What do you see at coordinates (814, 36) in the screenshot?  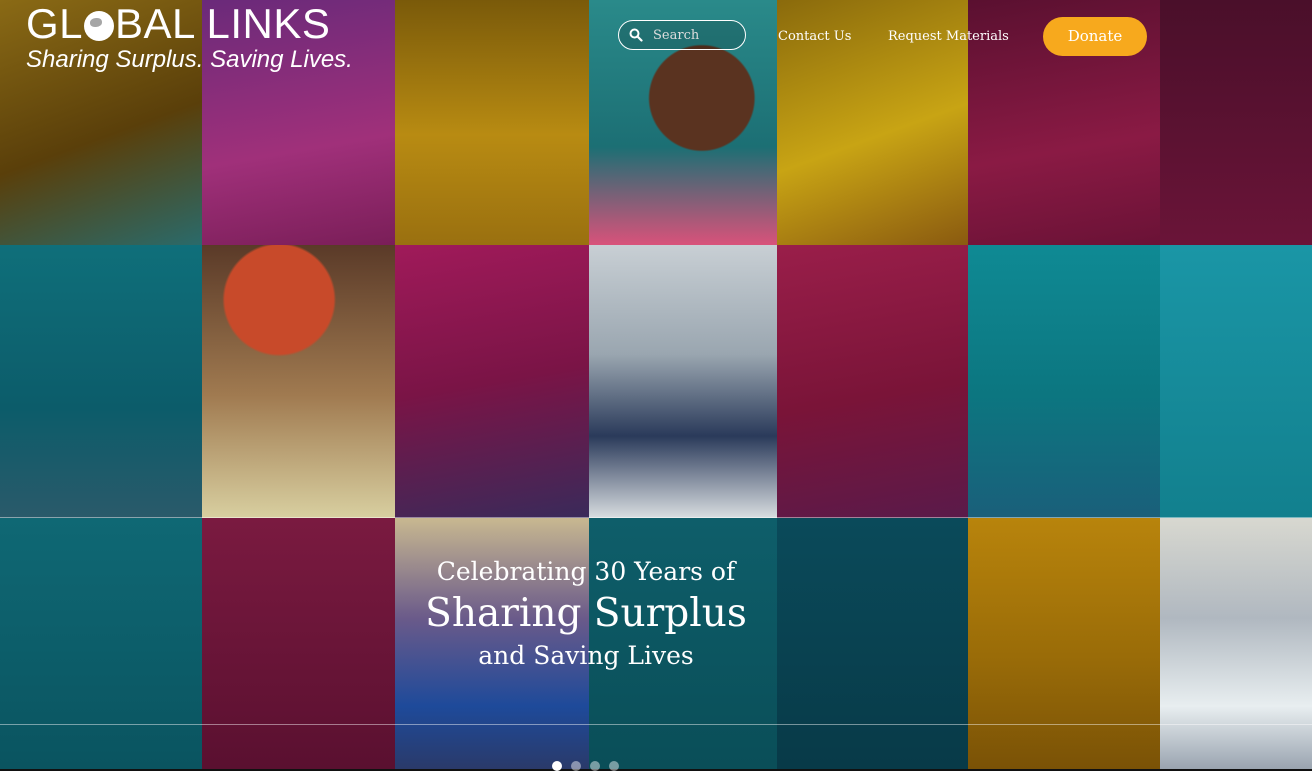 I see `nav-contact-us: Contact Us` at bounding box center [814, 36].